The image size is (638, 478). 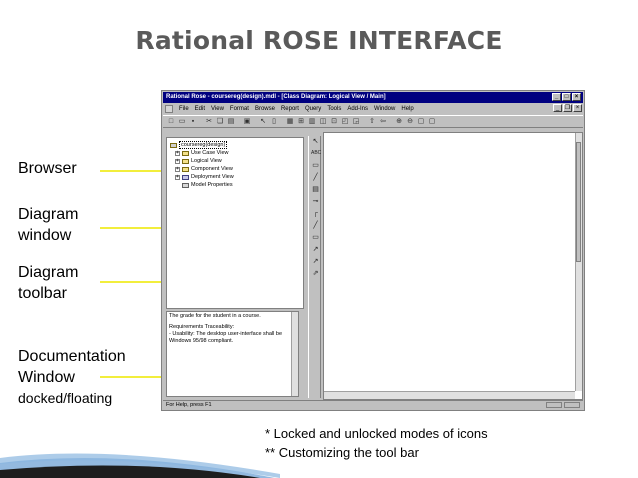 What do you see at coordinates (47, 168) in the screenshot?
I see `label-browser-text: Browser` at bounding box center [47, 168].